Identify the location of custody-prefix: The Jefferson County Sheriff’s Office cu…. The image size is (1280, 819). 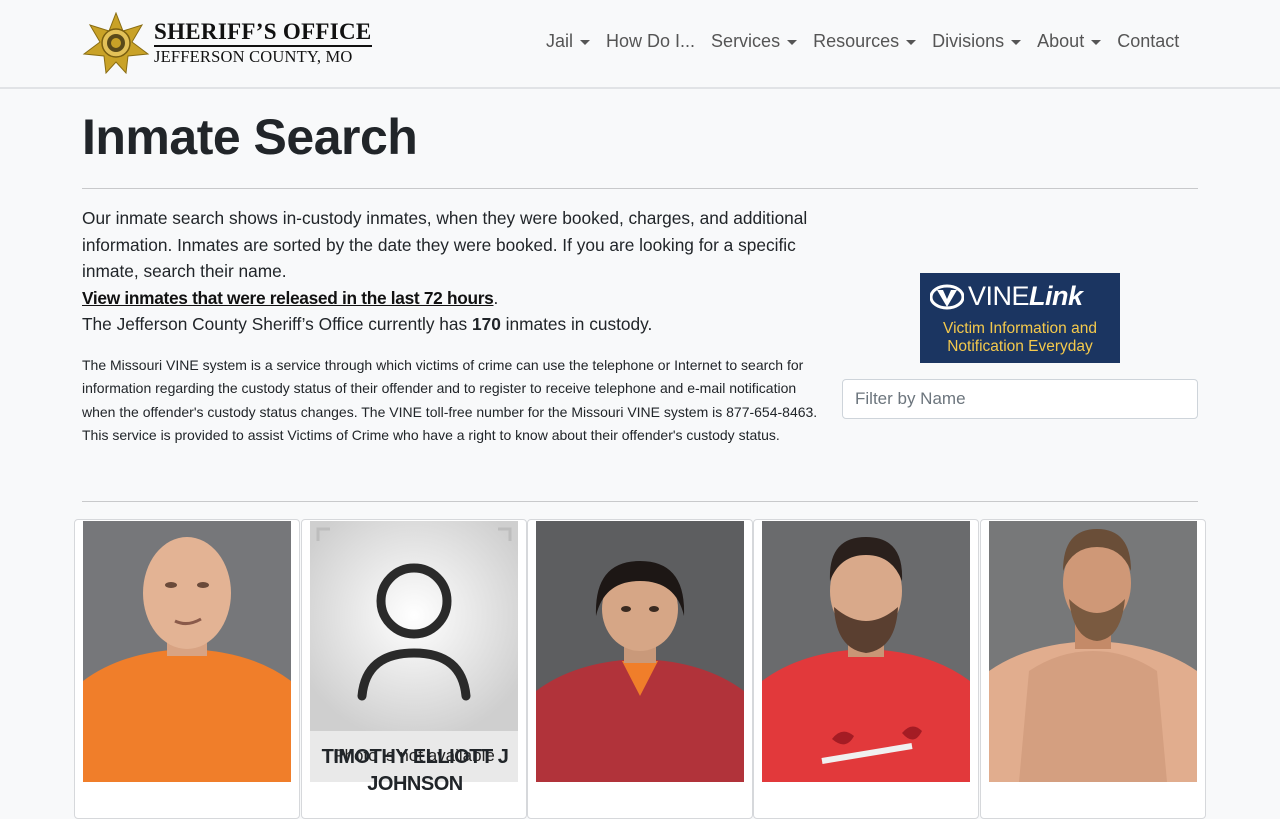
(277, 324).